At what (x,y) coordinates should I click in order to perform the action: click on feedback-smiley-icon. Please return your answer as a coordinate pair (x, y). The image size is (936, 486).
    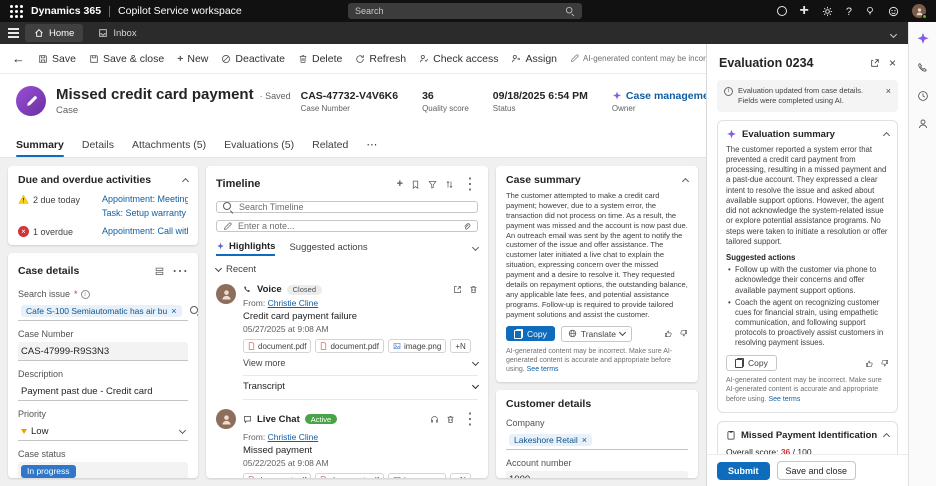
    Looking at the image, I should click on (893, 11).